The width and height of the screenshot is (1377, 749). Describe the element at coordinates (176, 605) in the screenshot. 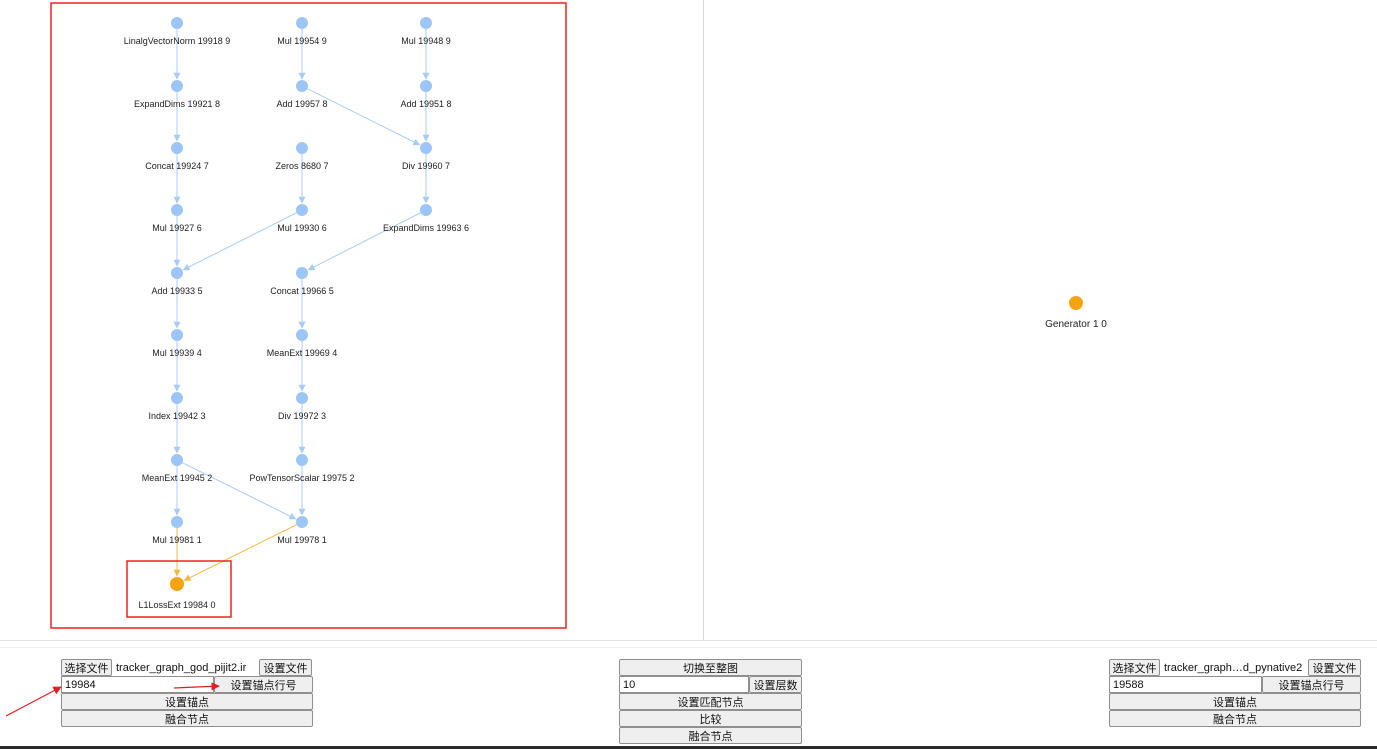

I see `node-label: L1LossExt 19984 0` at that location.